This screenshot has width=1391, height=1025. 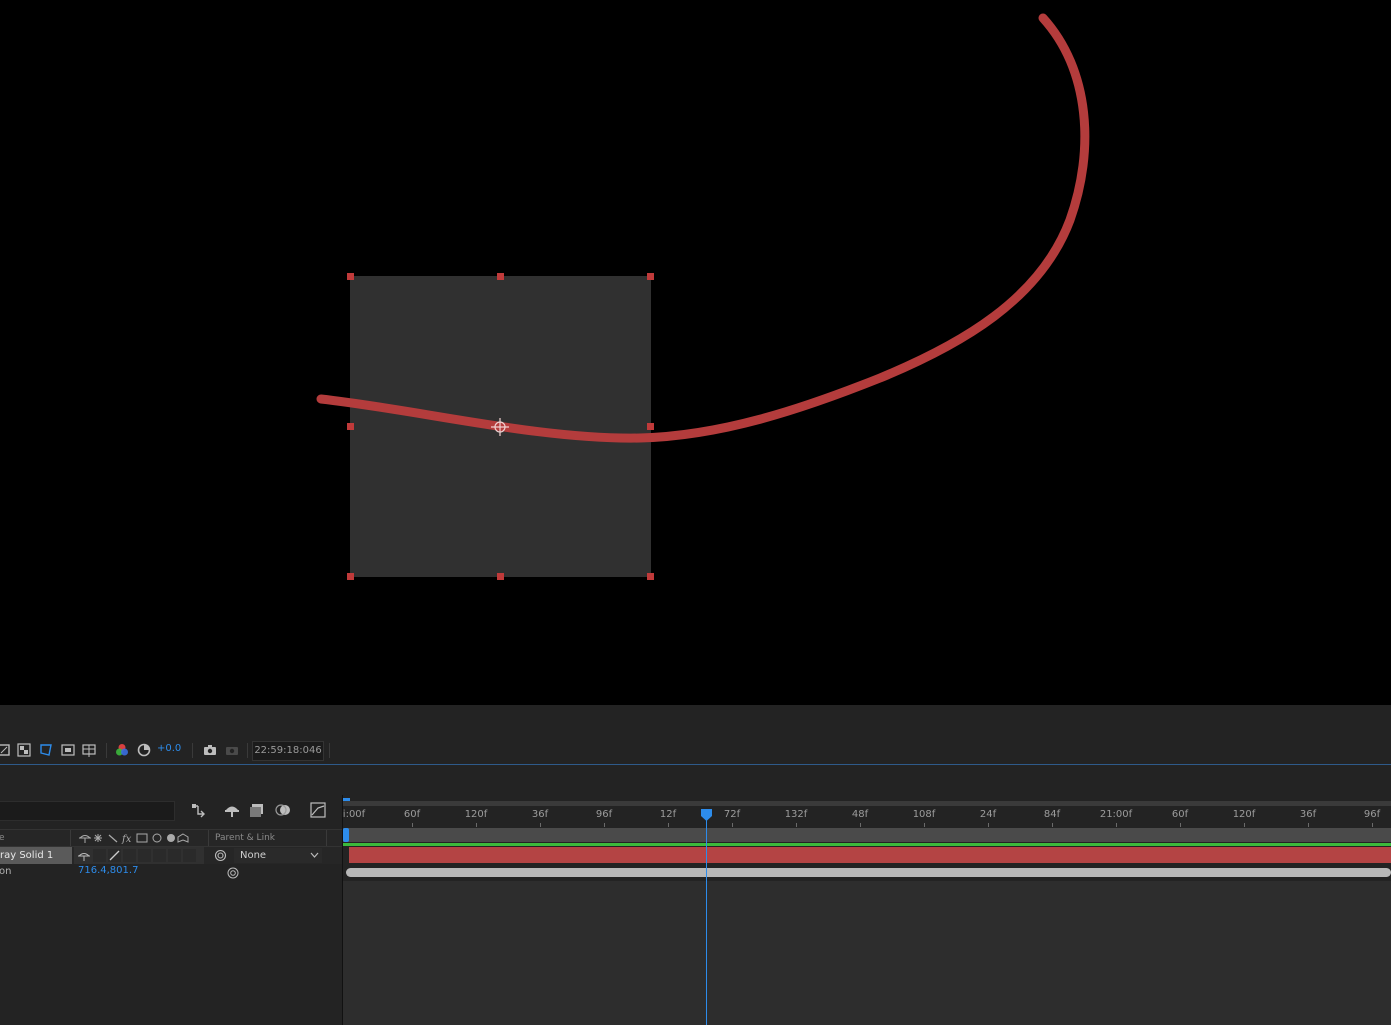 I want to click on collapse-switch, so click(x=99, y=855).